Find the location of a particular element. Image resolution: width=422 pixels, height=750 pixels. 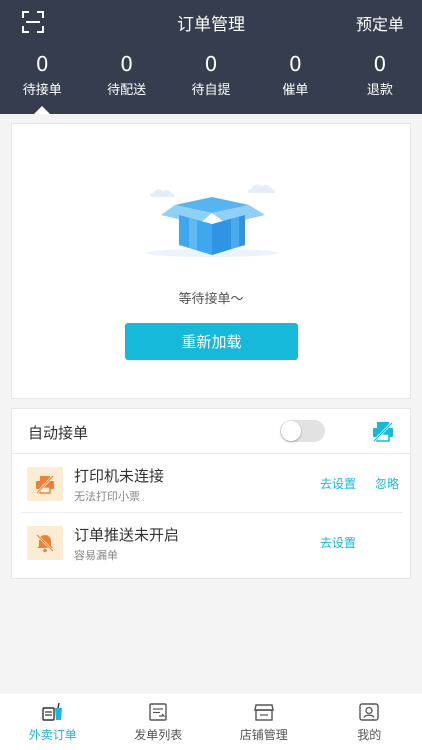

tab-pending-accept: 0 待接单 is located at coordinates (42, 77).